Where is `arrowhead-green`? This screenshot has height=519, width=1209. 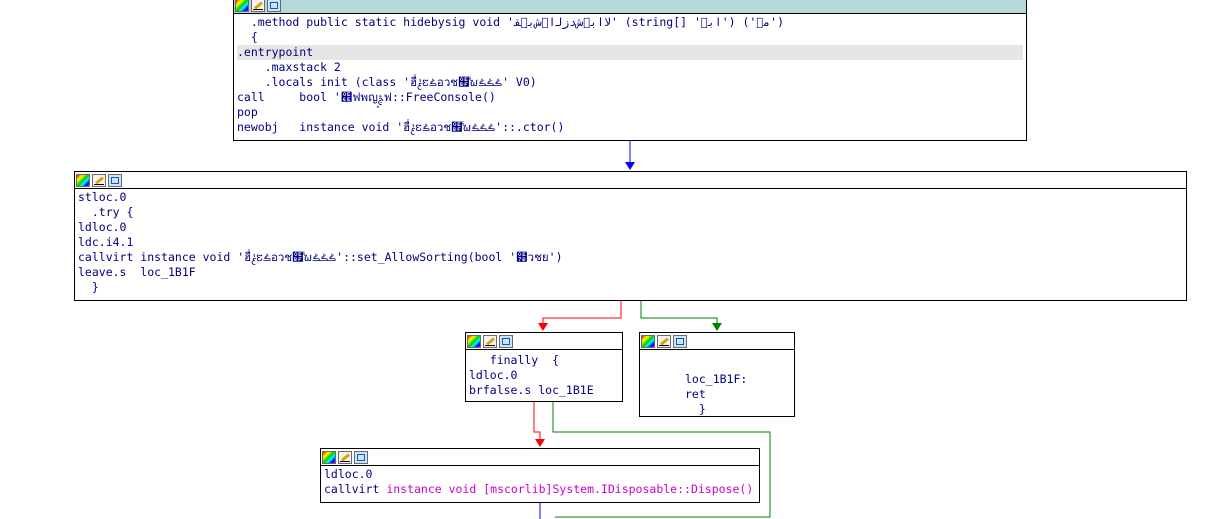
arrowhead-green is located at coordinates (717, 327).